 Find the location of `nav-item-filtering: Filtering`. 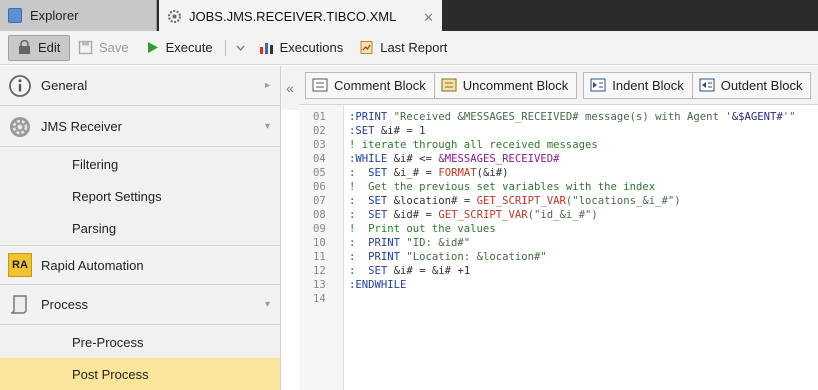

nav-item-filtering: Filtering is located at coordinates (140, 164).